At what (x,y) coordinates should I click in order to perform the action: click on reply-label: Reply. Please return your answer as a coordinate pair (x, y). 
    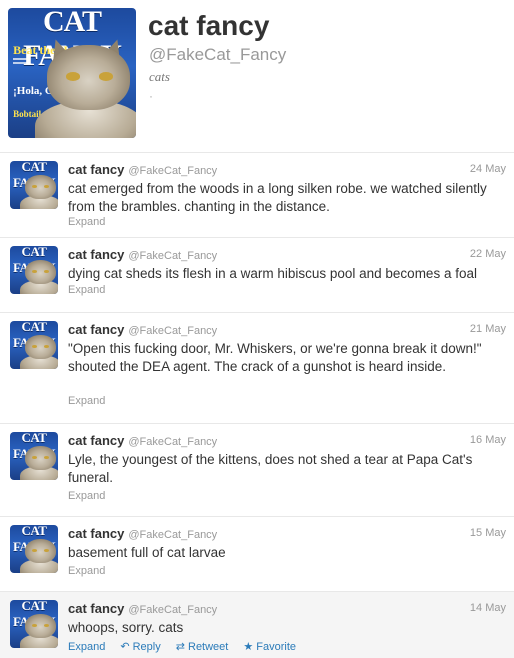
    Looking at the image, I should click on (146, 647).